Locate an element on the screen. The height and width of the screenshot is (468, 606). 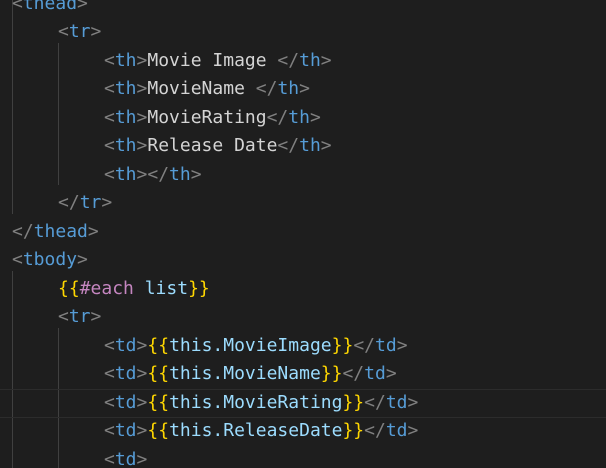
code-token-text: Movie Image is located at coordinates (212, 60).